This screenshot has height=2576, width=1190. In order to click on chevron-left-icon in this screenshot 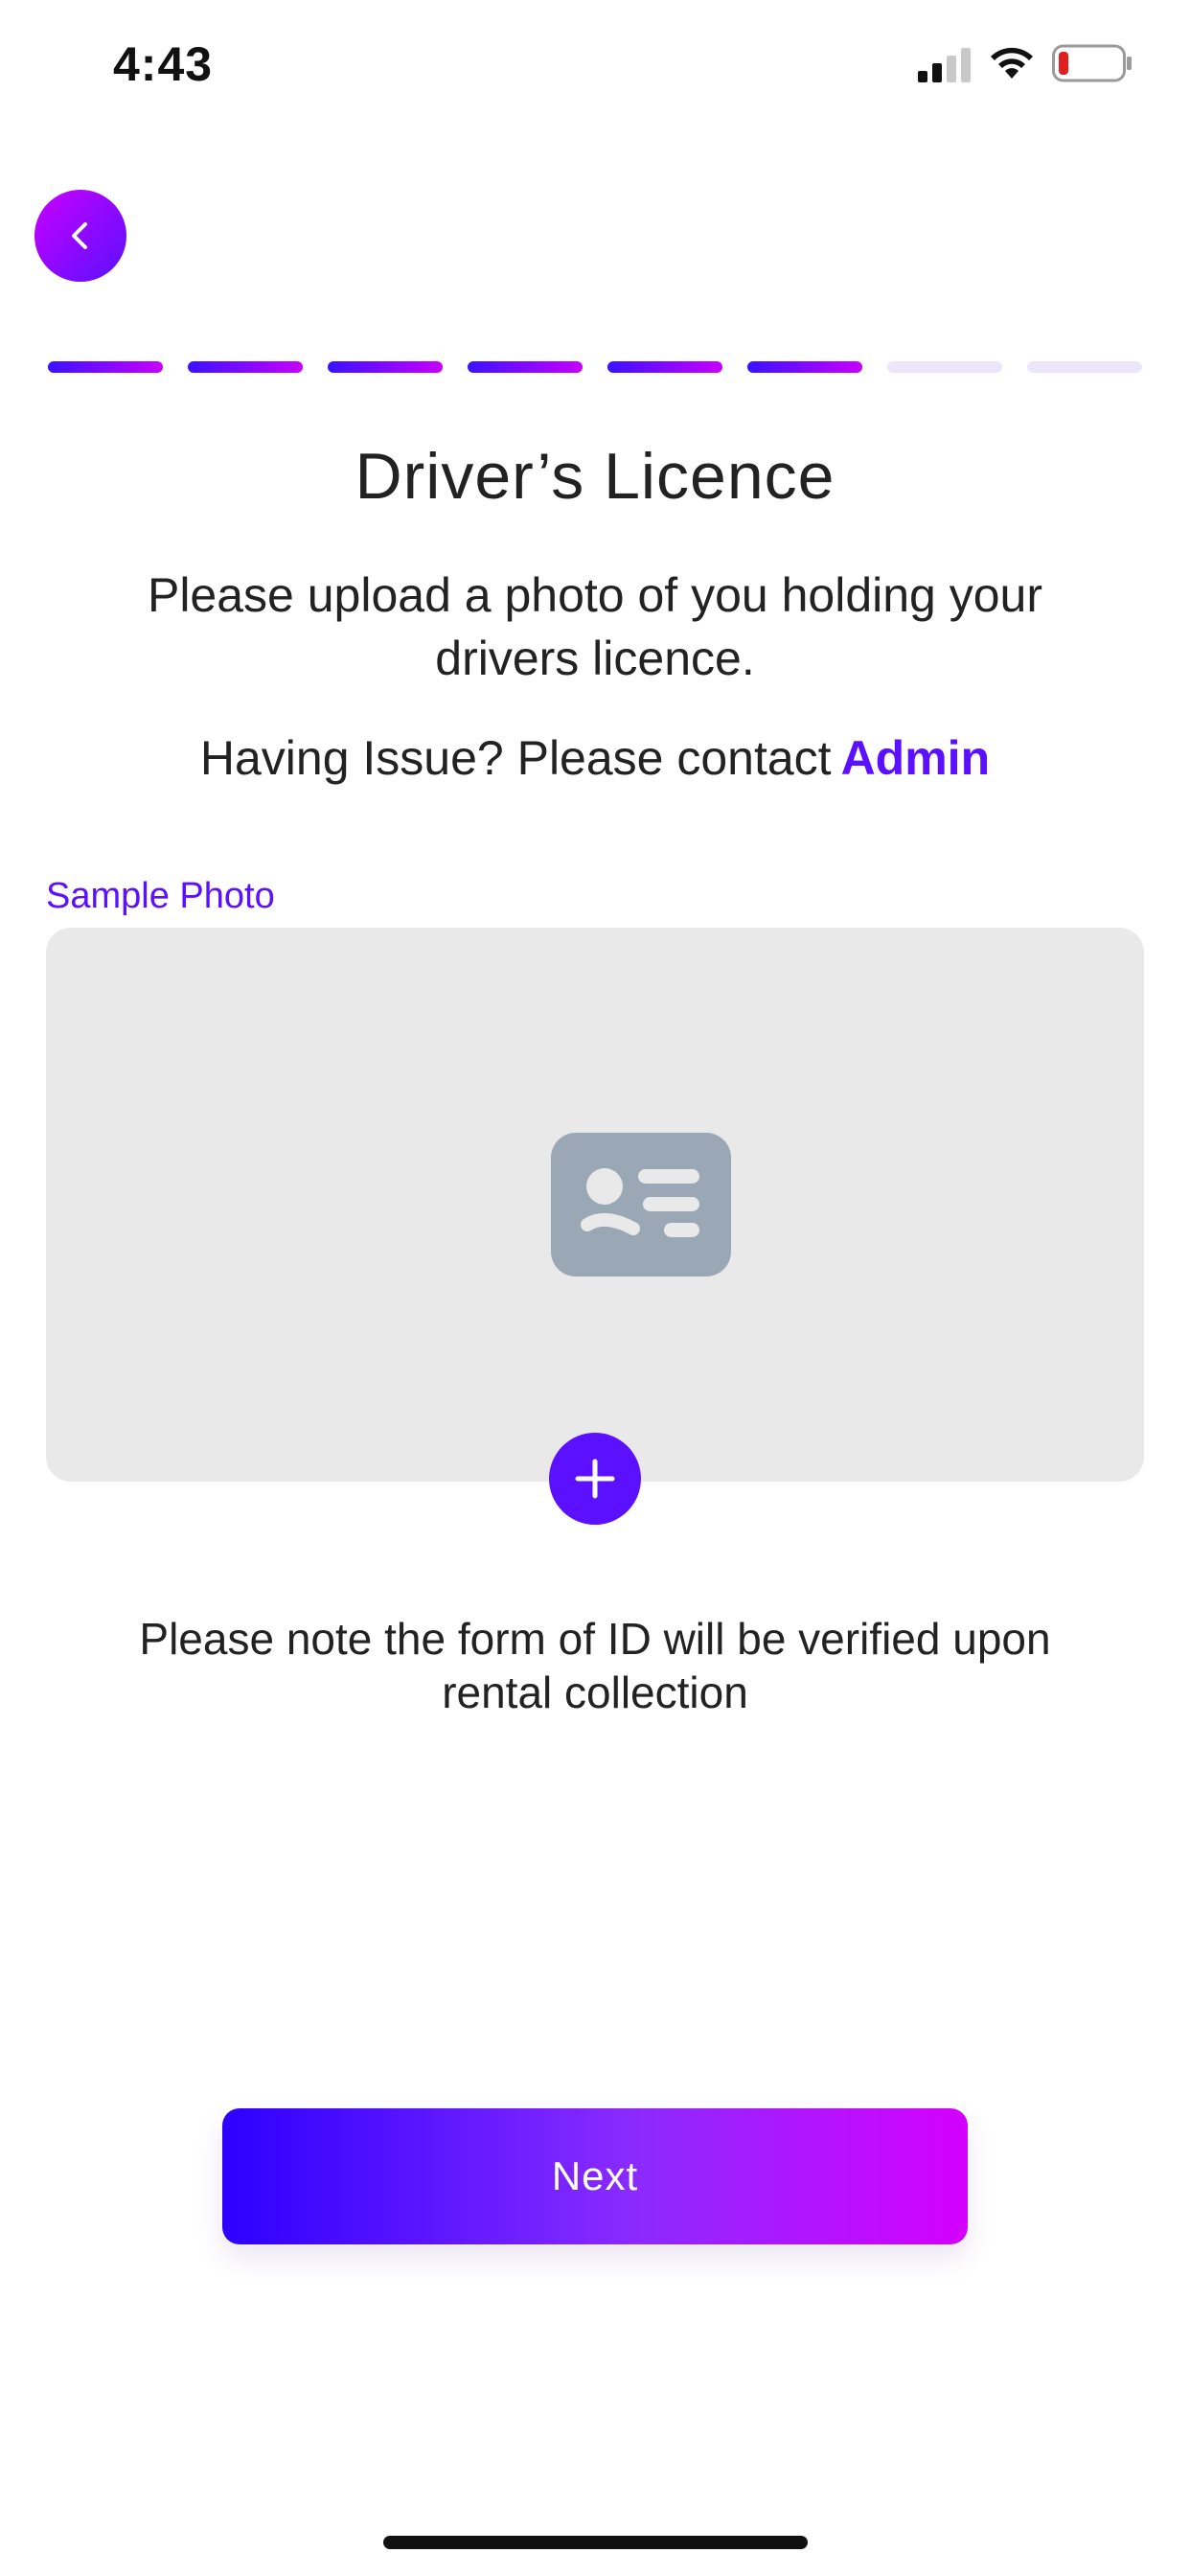, I will do `click(80, 235)`.